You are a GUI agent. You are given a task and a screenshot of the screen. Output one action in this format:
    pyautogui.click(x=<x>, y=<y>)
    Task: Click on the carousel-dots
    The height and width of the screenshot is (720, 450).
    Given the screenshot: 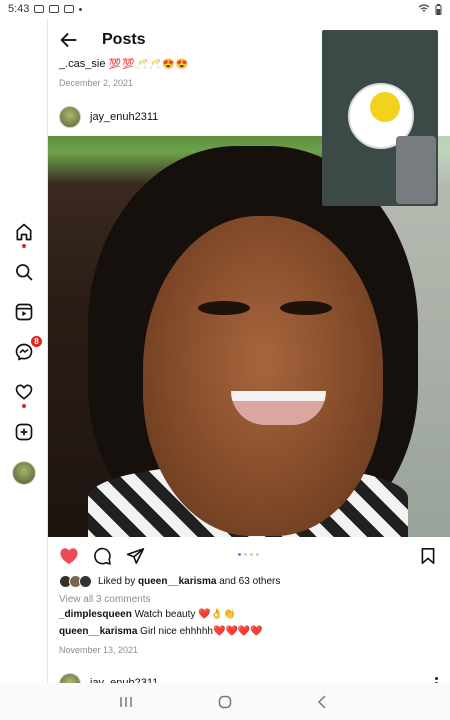 What is the action you would take?
    pyautogui.click(x=248, y=554)
    